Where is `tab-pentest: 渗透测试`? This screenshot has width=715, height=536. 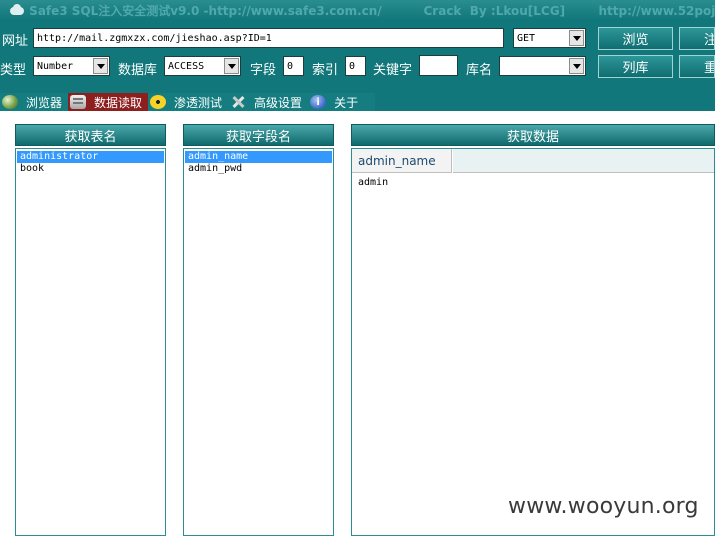 tab-pentest: 渗透测试 is located at coordinates (188, 102).